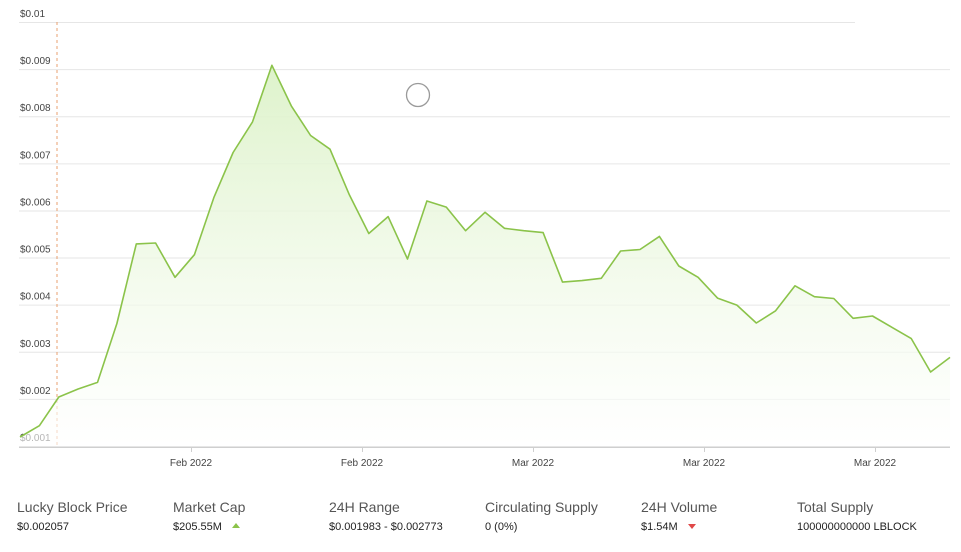 This screenshot has height=552, width=961. I want to click on y-tick-label: $0.003, so click(35, 344).